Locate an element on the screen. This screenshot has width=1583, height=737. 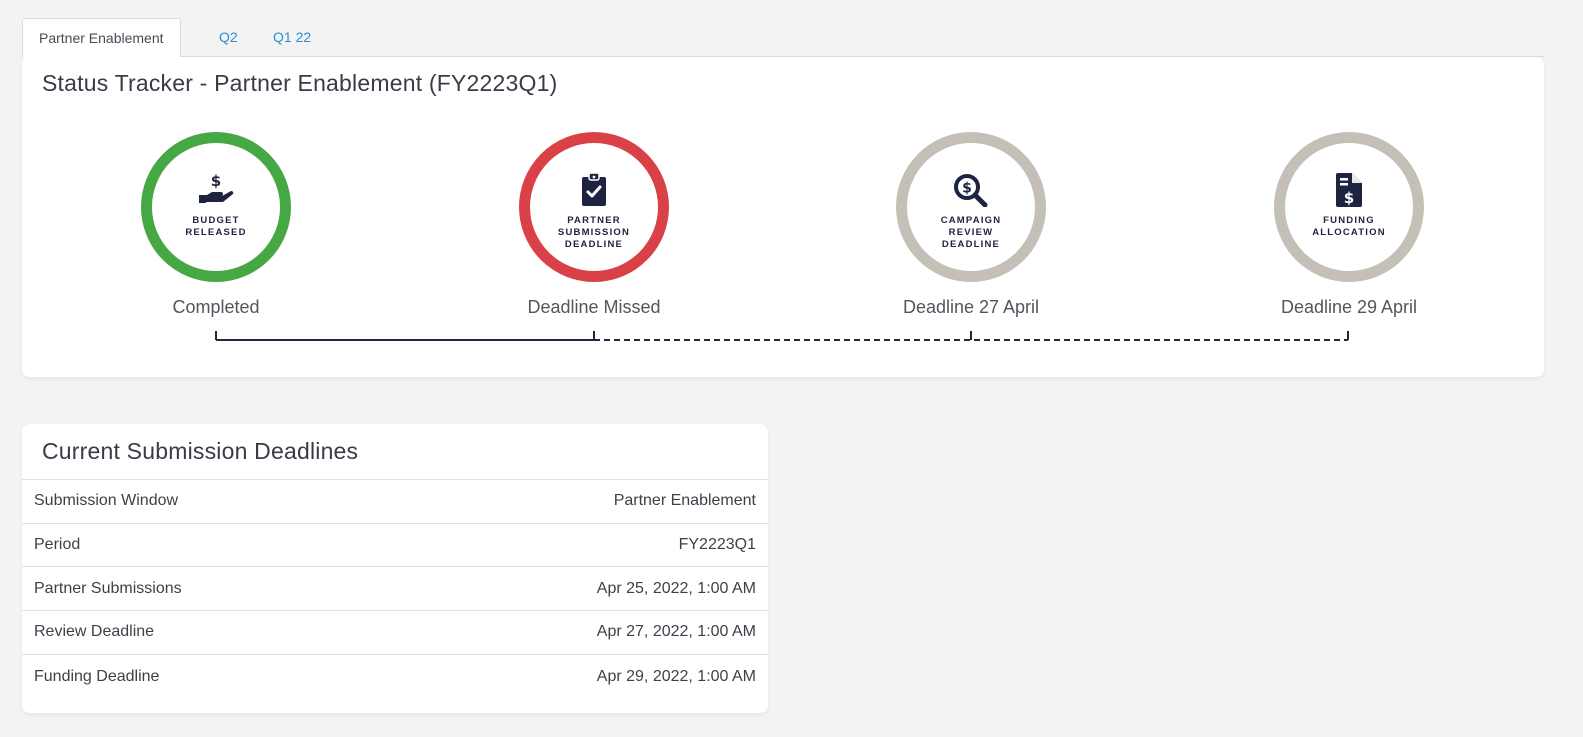
tab-q2: Q2 is located at coordinates (228, 37).